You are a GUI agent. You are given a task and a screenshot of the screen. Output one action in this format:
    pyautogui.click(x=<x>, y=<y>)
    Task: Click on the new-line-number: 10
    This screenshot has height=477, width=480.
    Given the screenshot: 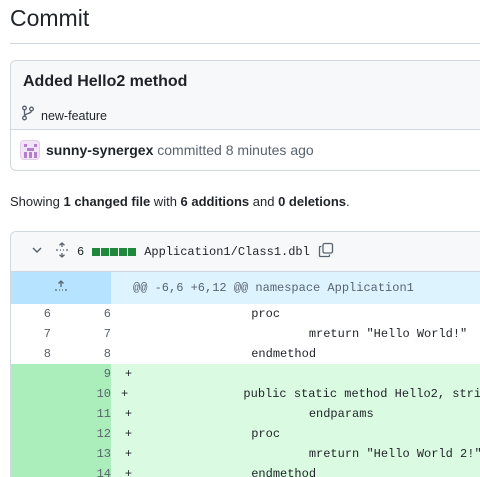 What is the action you would take?
    pyautogui.click(x=81, y=394)
    